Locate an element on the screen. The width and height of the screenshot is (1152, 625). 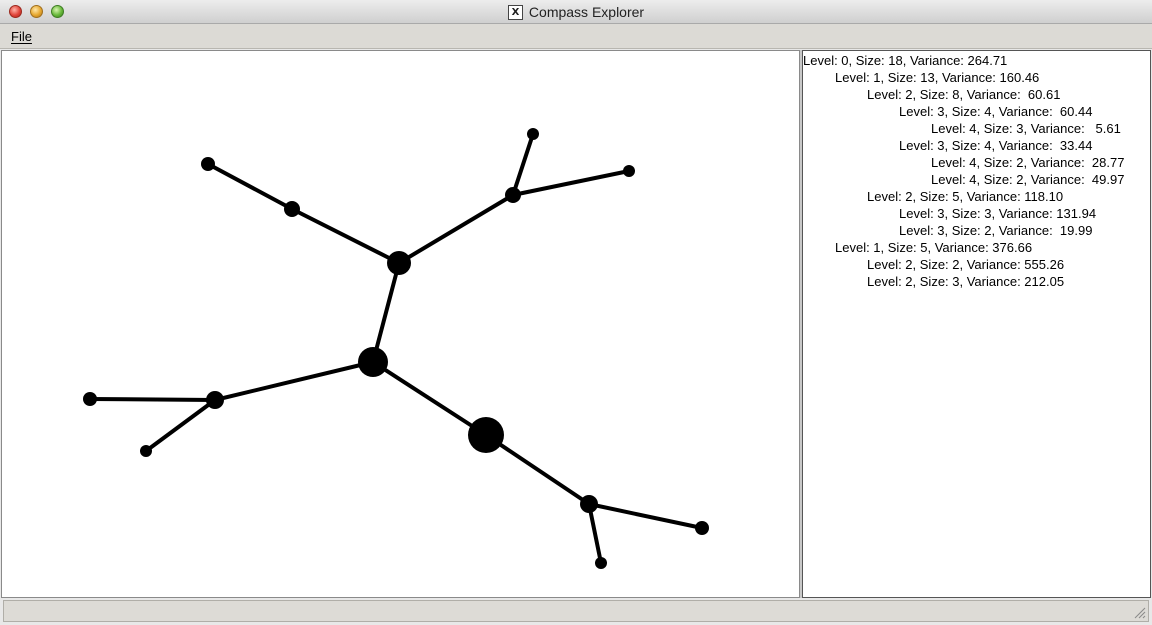
tree-row: Level: 0, Size: 18, Variance: 264.71 is located at coordinates (905, 60).